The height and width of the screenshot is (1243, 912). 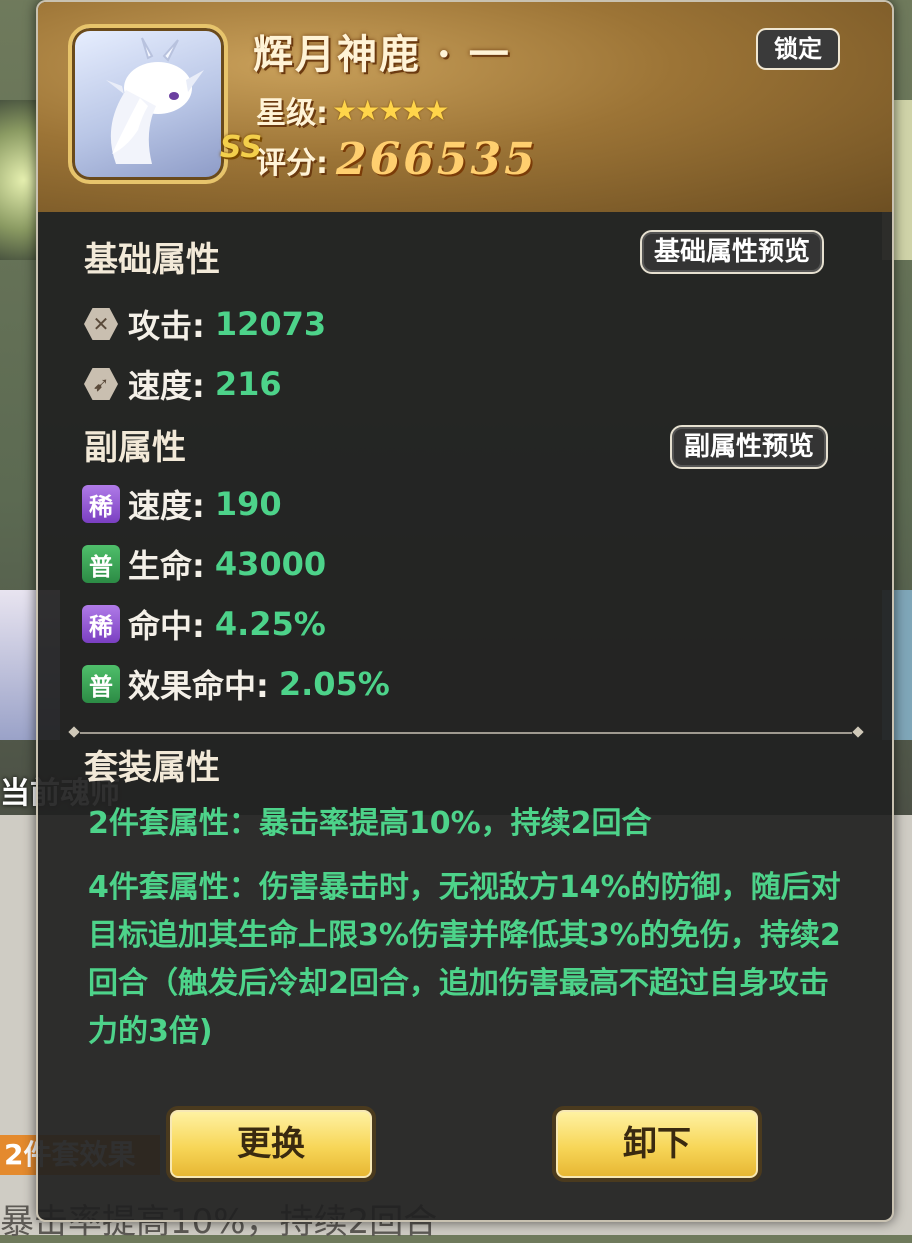 I want to click on sub-stat-row-hp: 普 生命: 43000, so click(x=204, y=564).